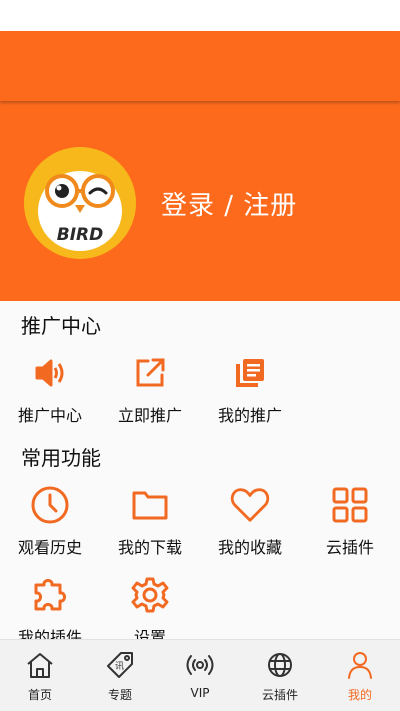 Image resolution: width=400 pixels, height=711 pixels. What do you see at coordinates (250, 505) in the screenshot?
I see `heart-icon` at bounding box center [250, 505].